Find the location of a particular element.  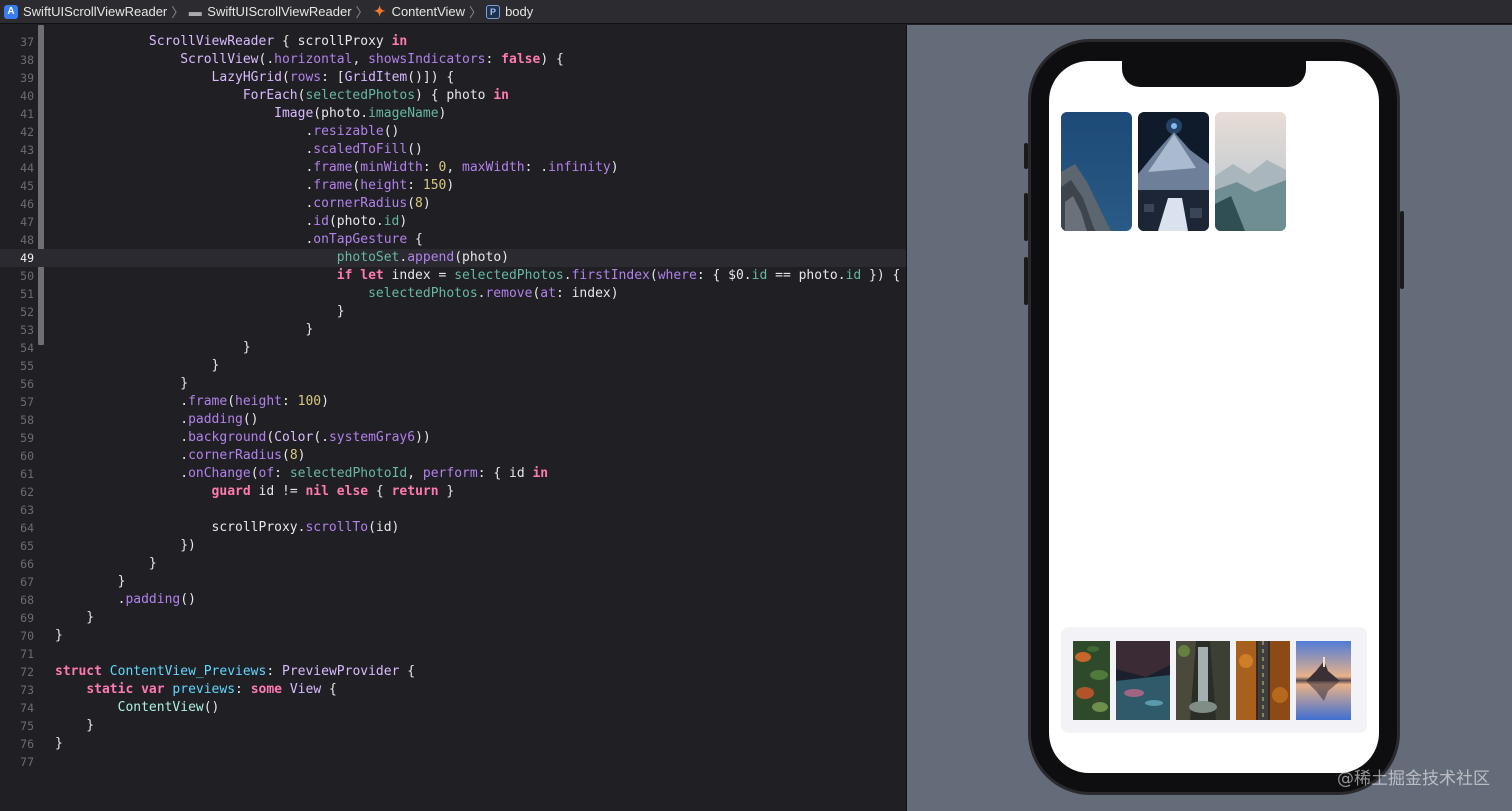

code-text: .onTapGesture { is located at coordinates (238, 240).